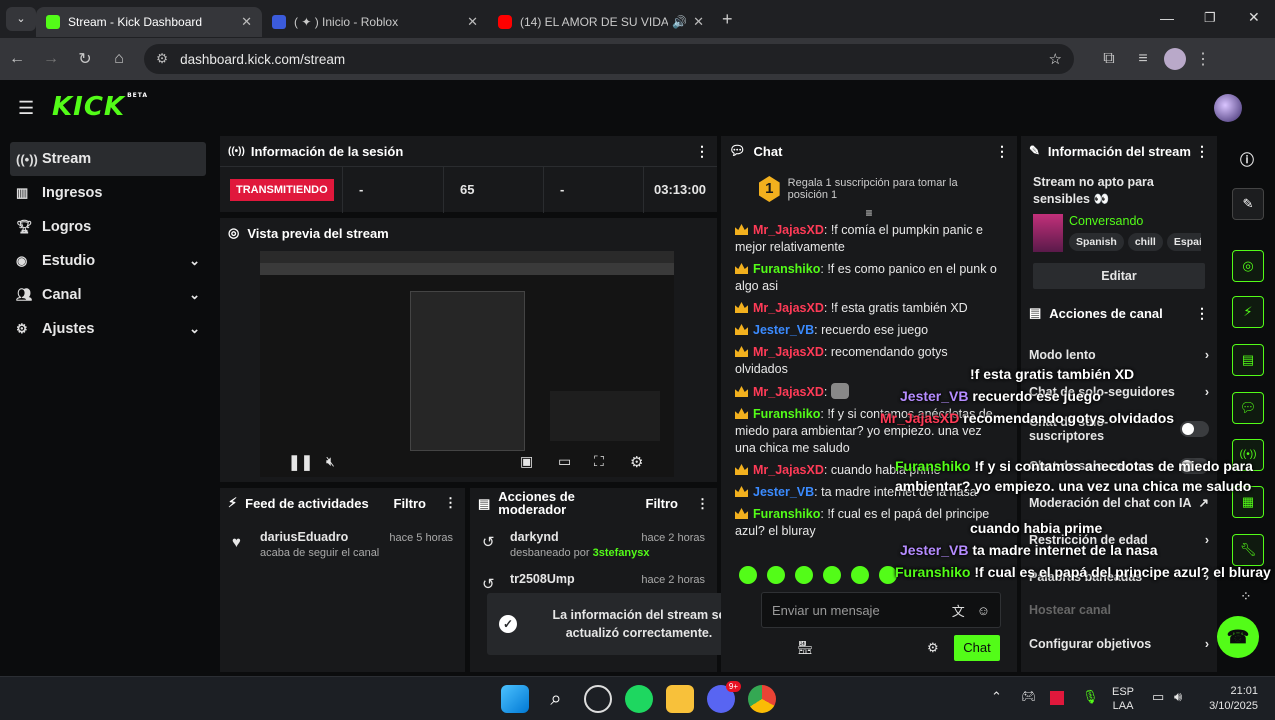  Describe the element at coordinates (996, 697) in the screenshot. I see `chevron-up-icon: ⌃` at that location.